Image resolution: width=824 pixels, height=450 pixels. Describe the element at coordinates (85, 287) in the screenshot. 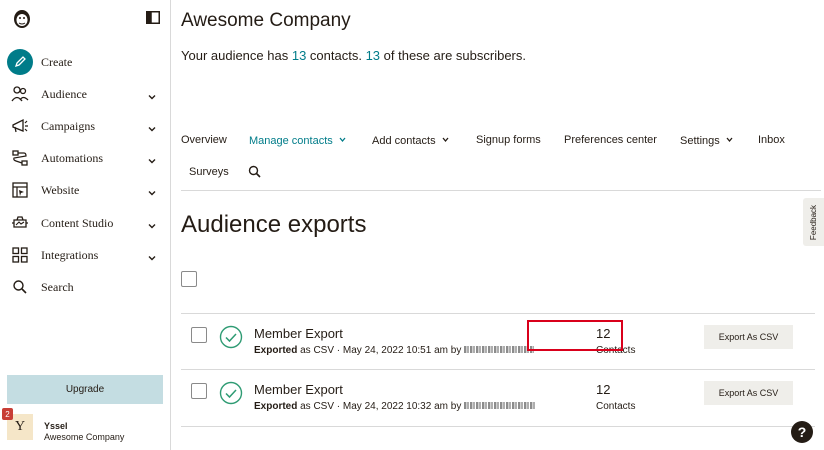

I see `sidebar-item-search: Search` at that location.